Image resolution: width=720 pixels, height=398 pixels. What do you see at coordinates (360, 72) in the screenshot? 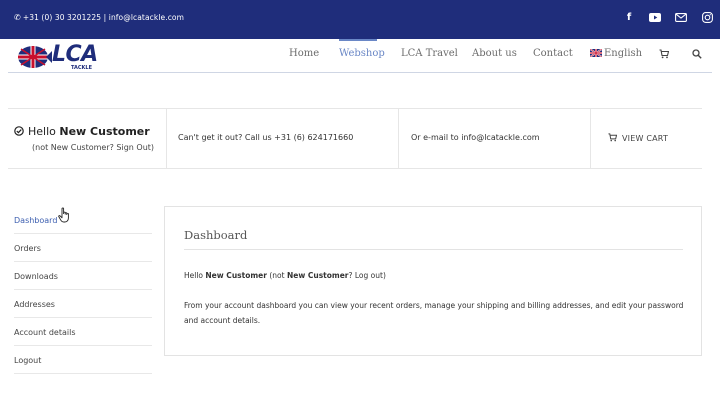
I see `header-divider` at bounding box center [360, 72].